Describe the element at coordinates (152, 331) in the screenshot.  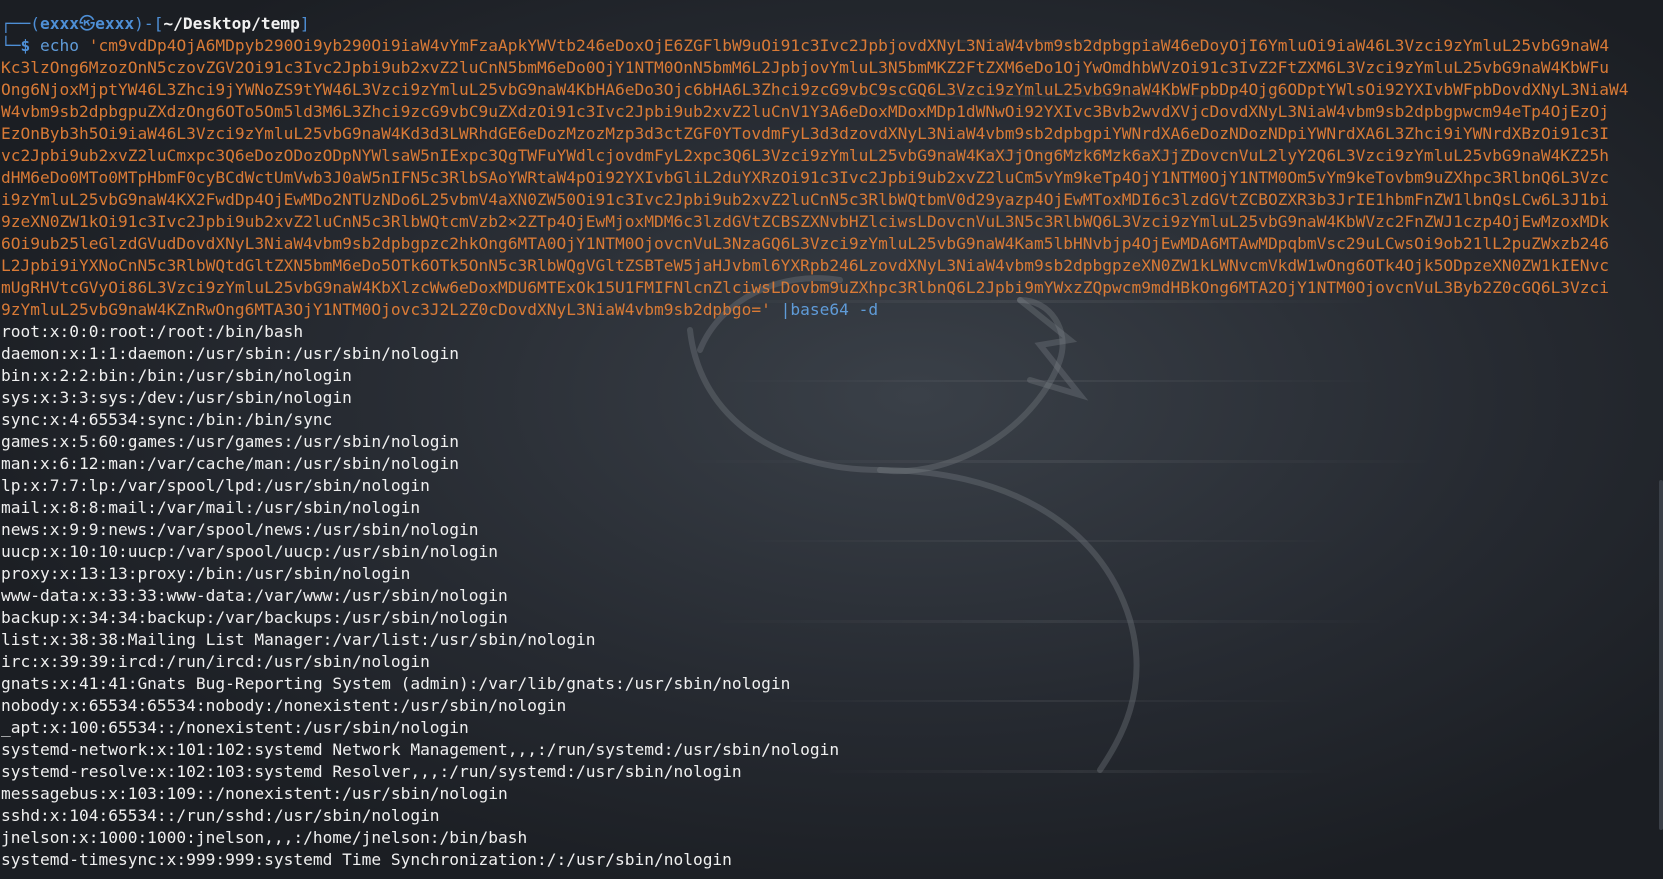
I see `output-line: root:x:0:0:root:/root:/bin/bash` at that location.